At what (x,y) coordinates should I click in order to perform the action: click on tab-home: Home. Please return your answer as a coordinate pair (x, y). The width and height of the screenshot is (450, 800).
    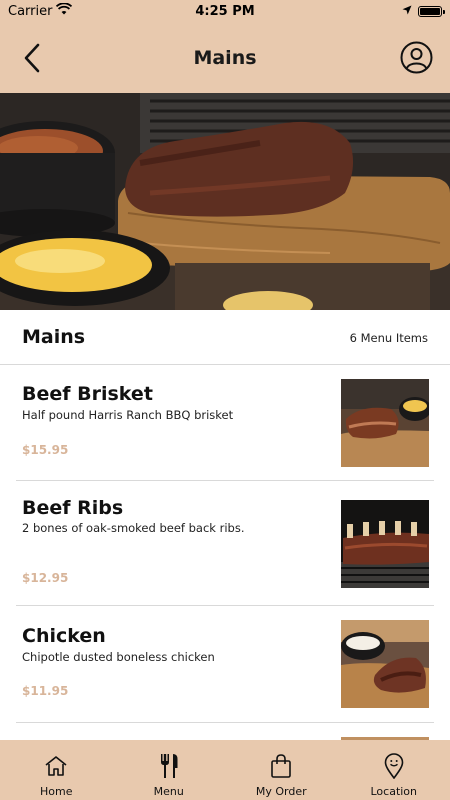
    Looking at the image, I should click on (56, 770).